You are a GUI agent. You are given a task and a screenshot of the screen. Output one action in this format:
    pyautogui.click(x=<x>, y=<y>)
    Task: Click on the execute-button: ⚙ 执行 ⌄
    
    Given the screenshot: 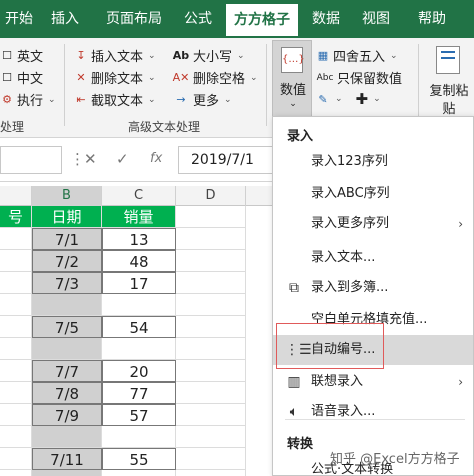 What is the action you would take?
    pyautogui.click(x=28, y=99)
    